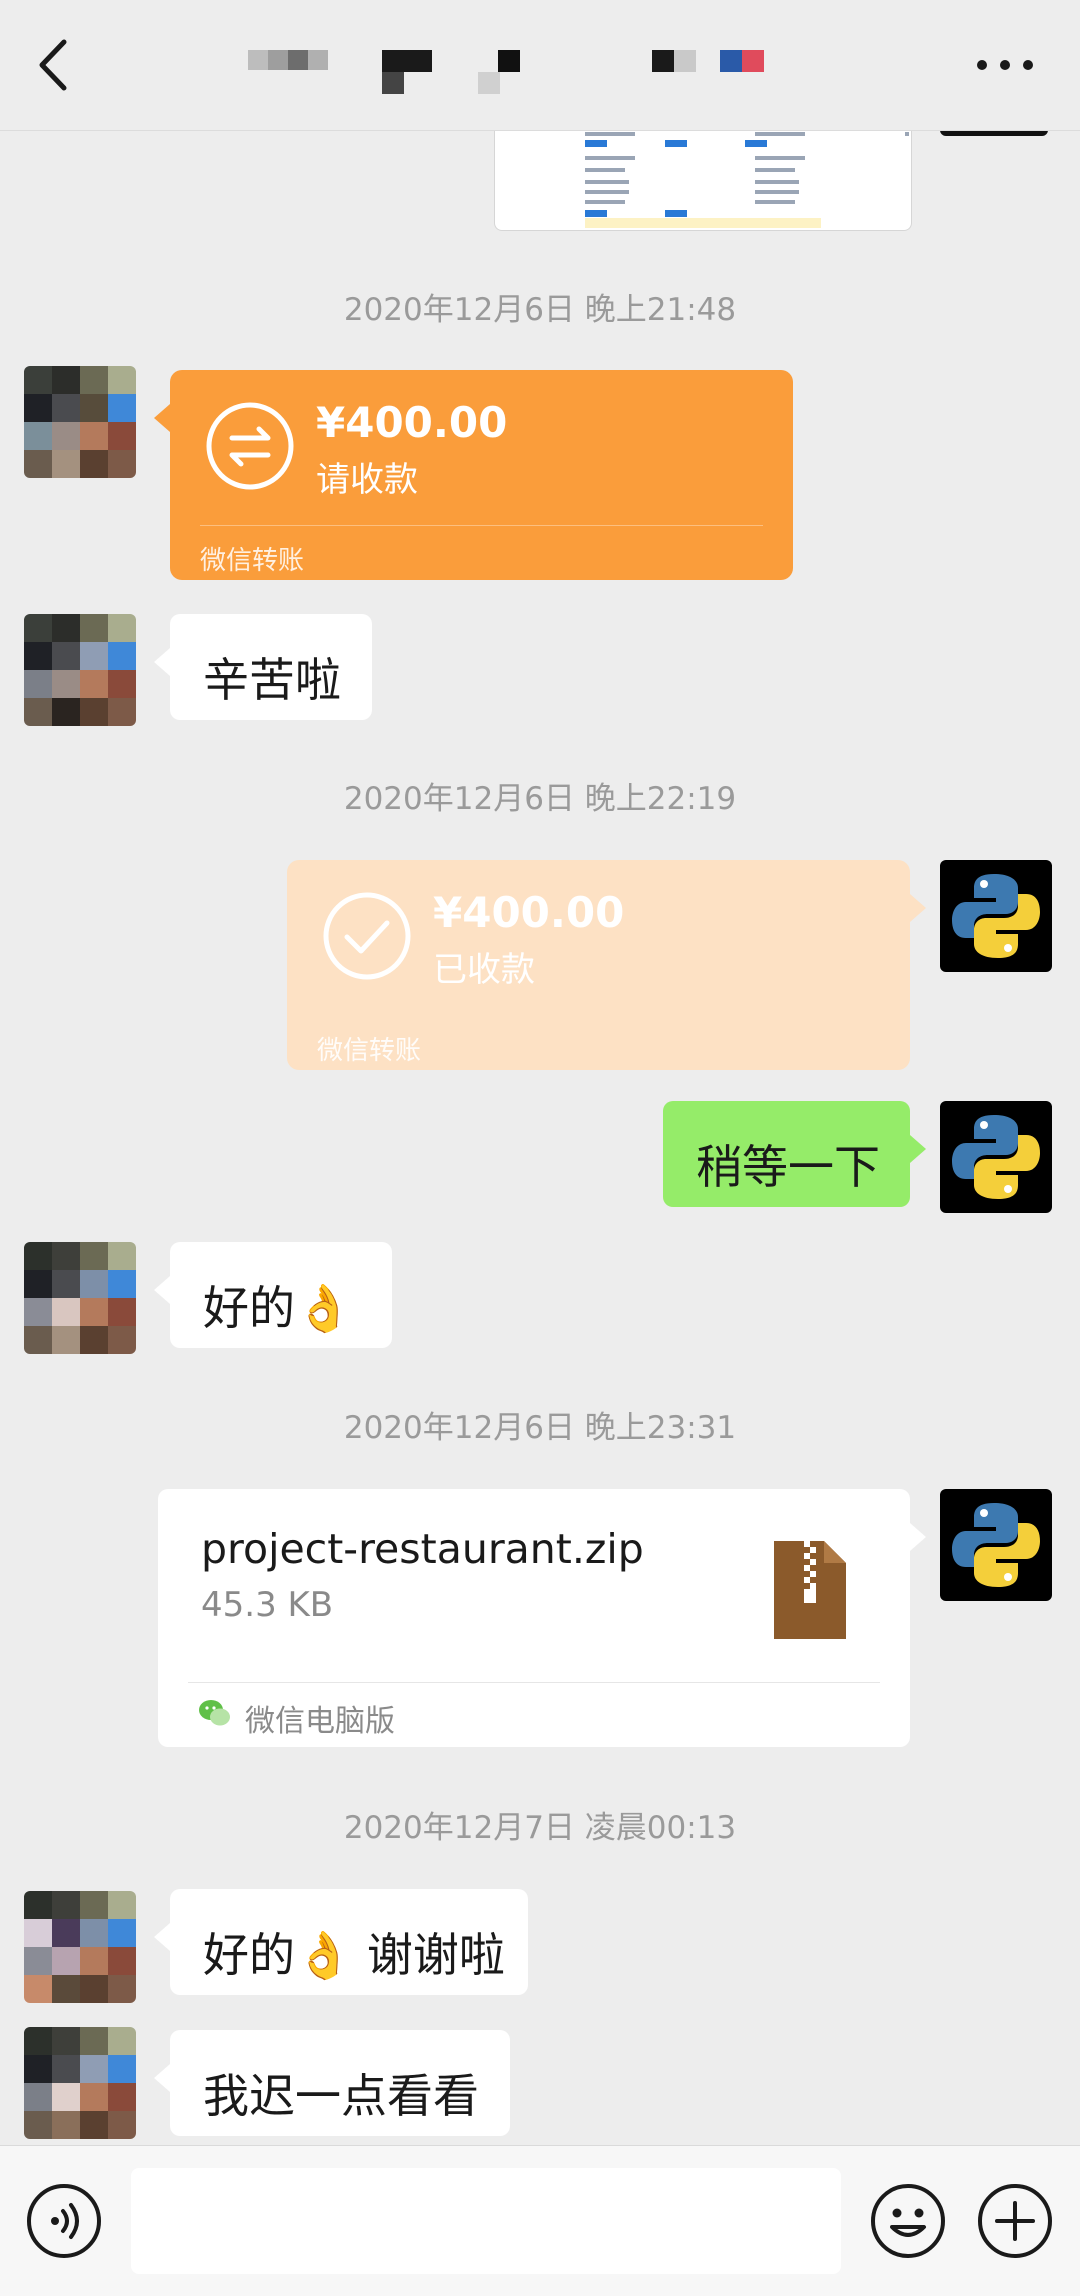  Describe the element at coordinates (64, 2221) in the screenshot. I see `voice-icon` at that location.